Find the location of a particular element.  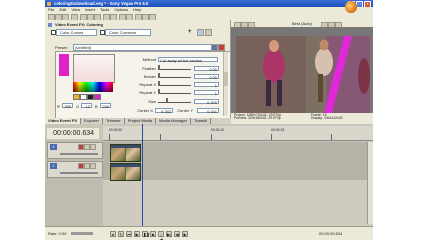

timeline-empty-area is located at coordinates (238, 203).